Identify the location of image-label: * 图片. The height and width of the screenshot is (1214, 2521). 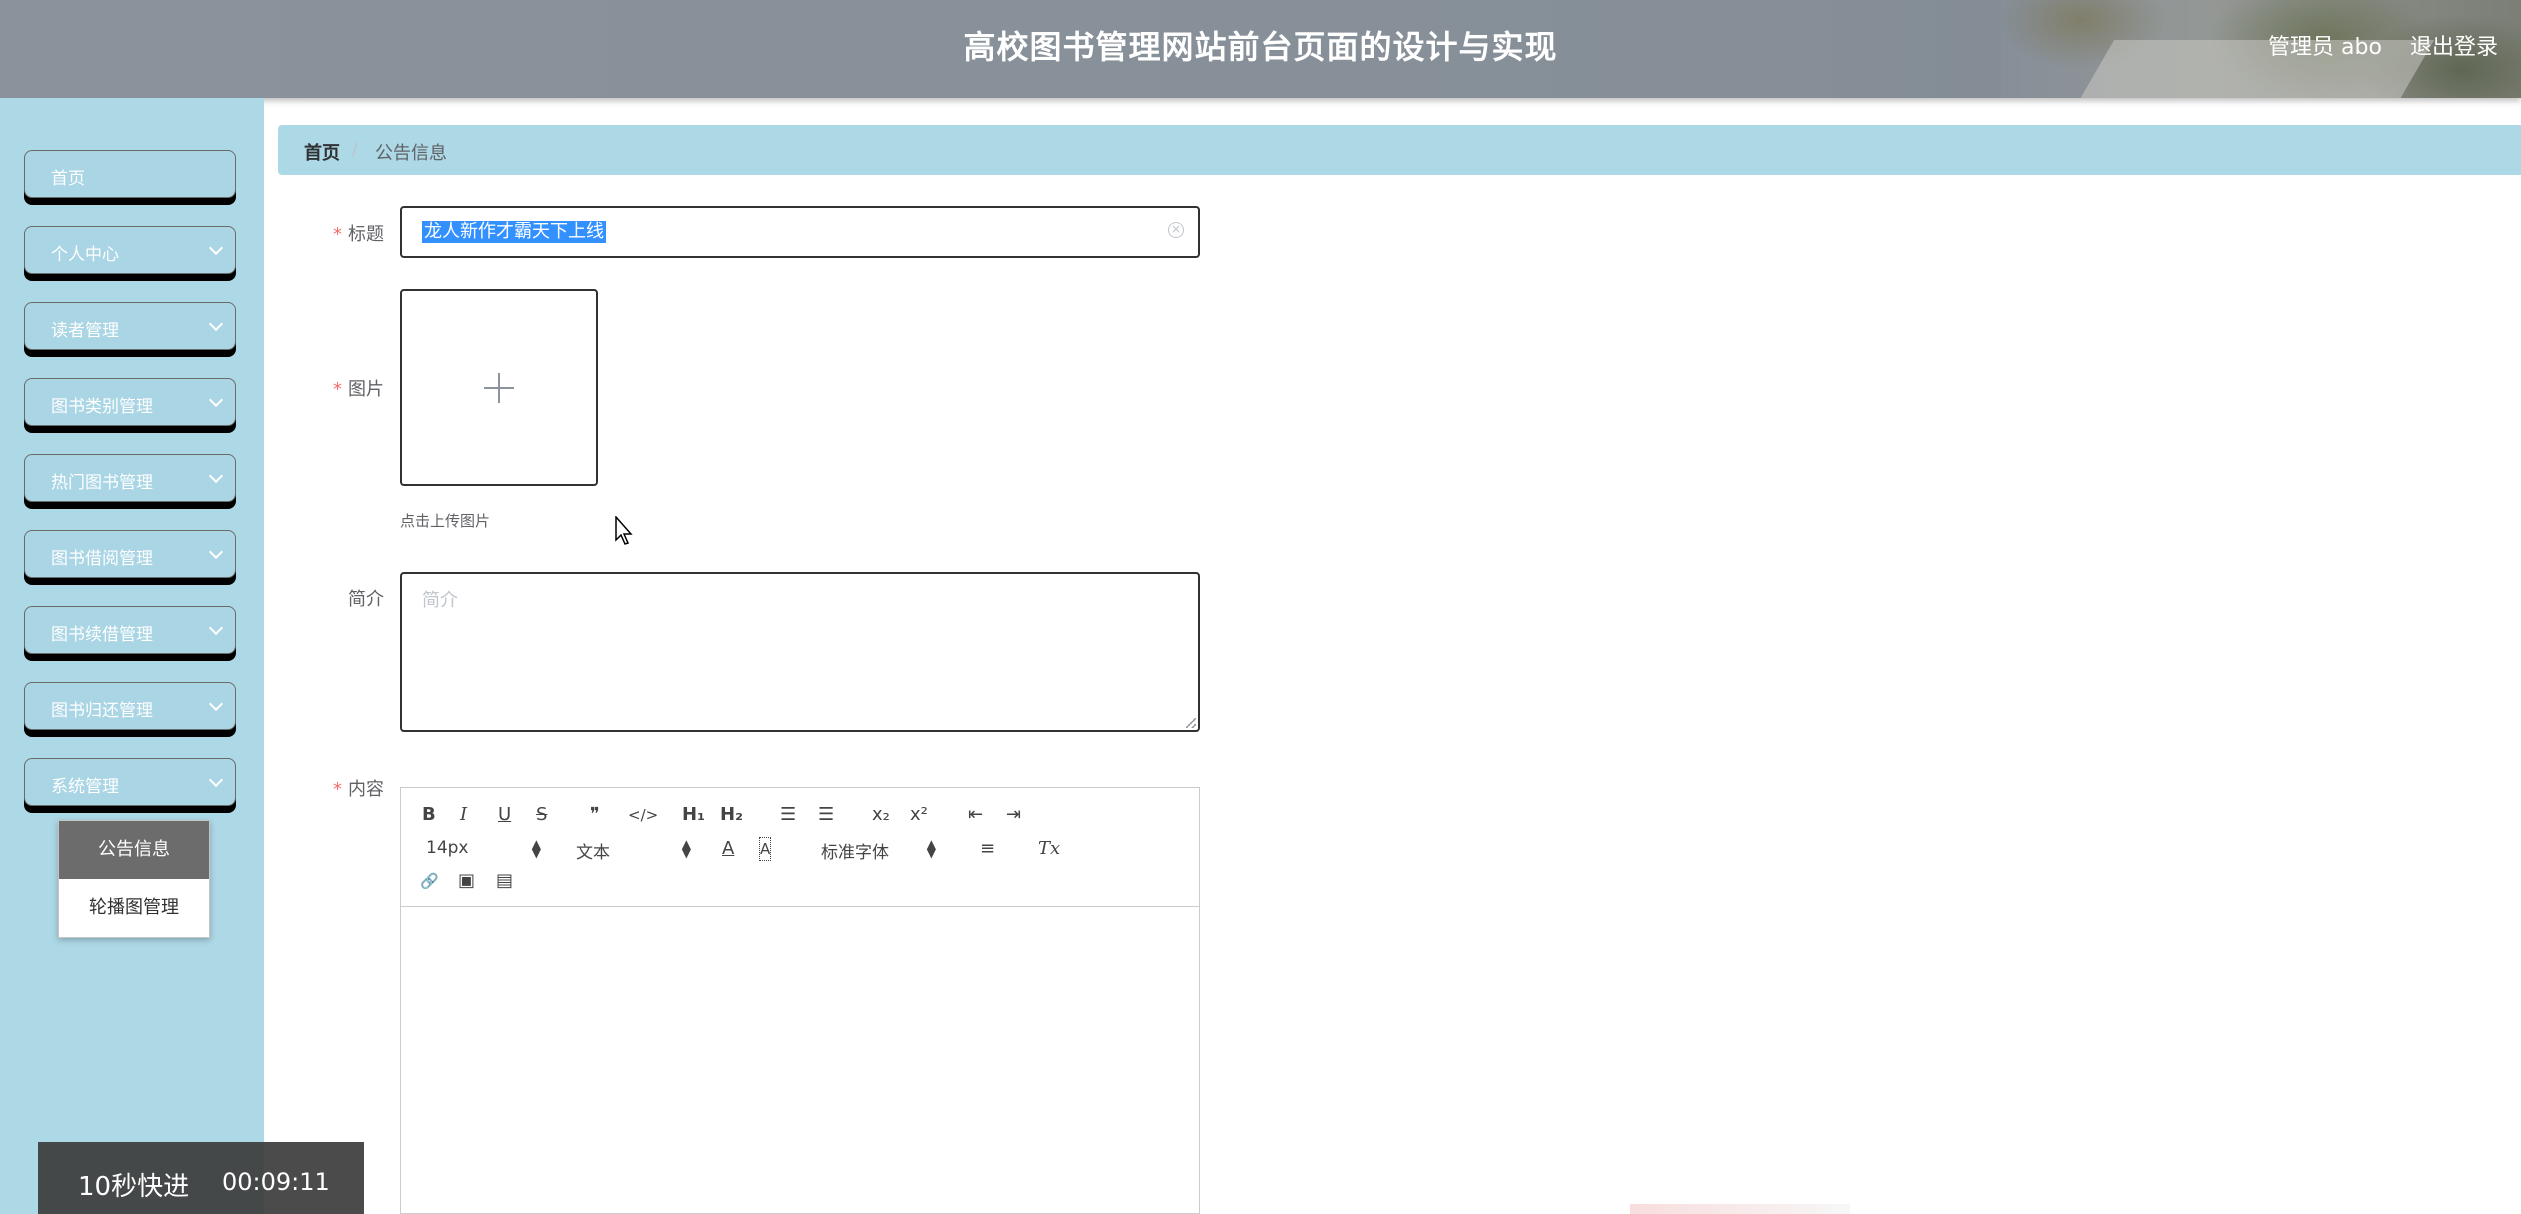
(334, 388).